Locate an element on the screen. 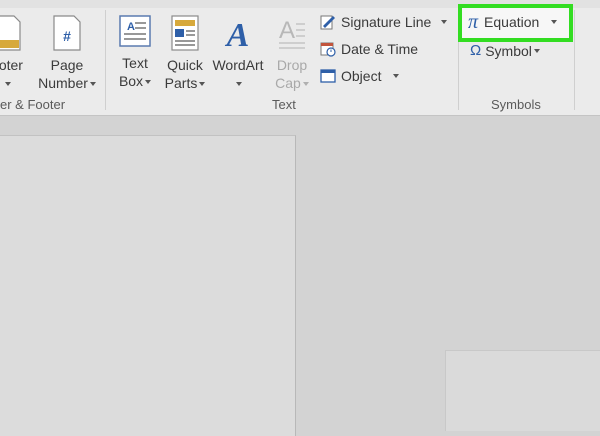  drop-cap-icon: A is located at coordinates (292, 33).